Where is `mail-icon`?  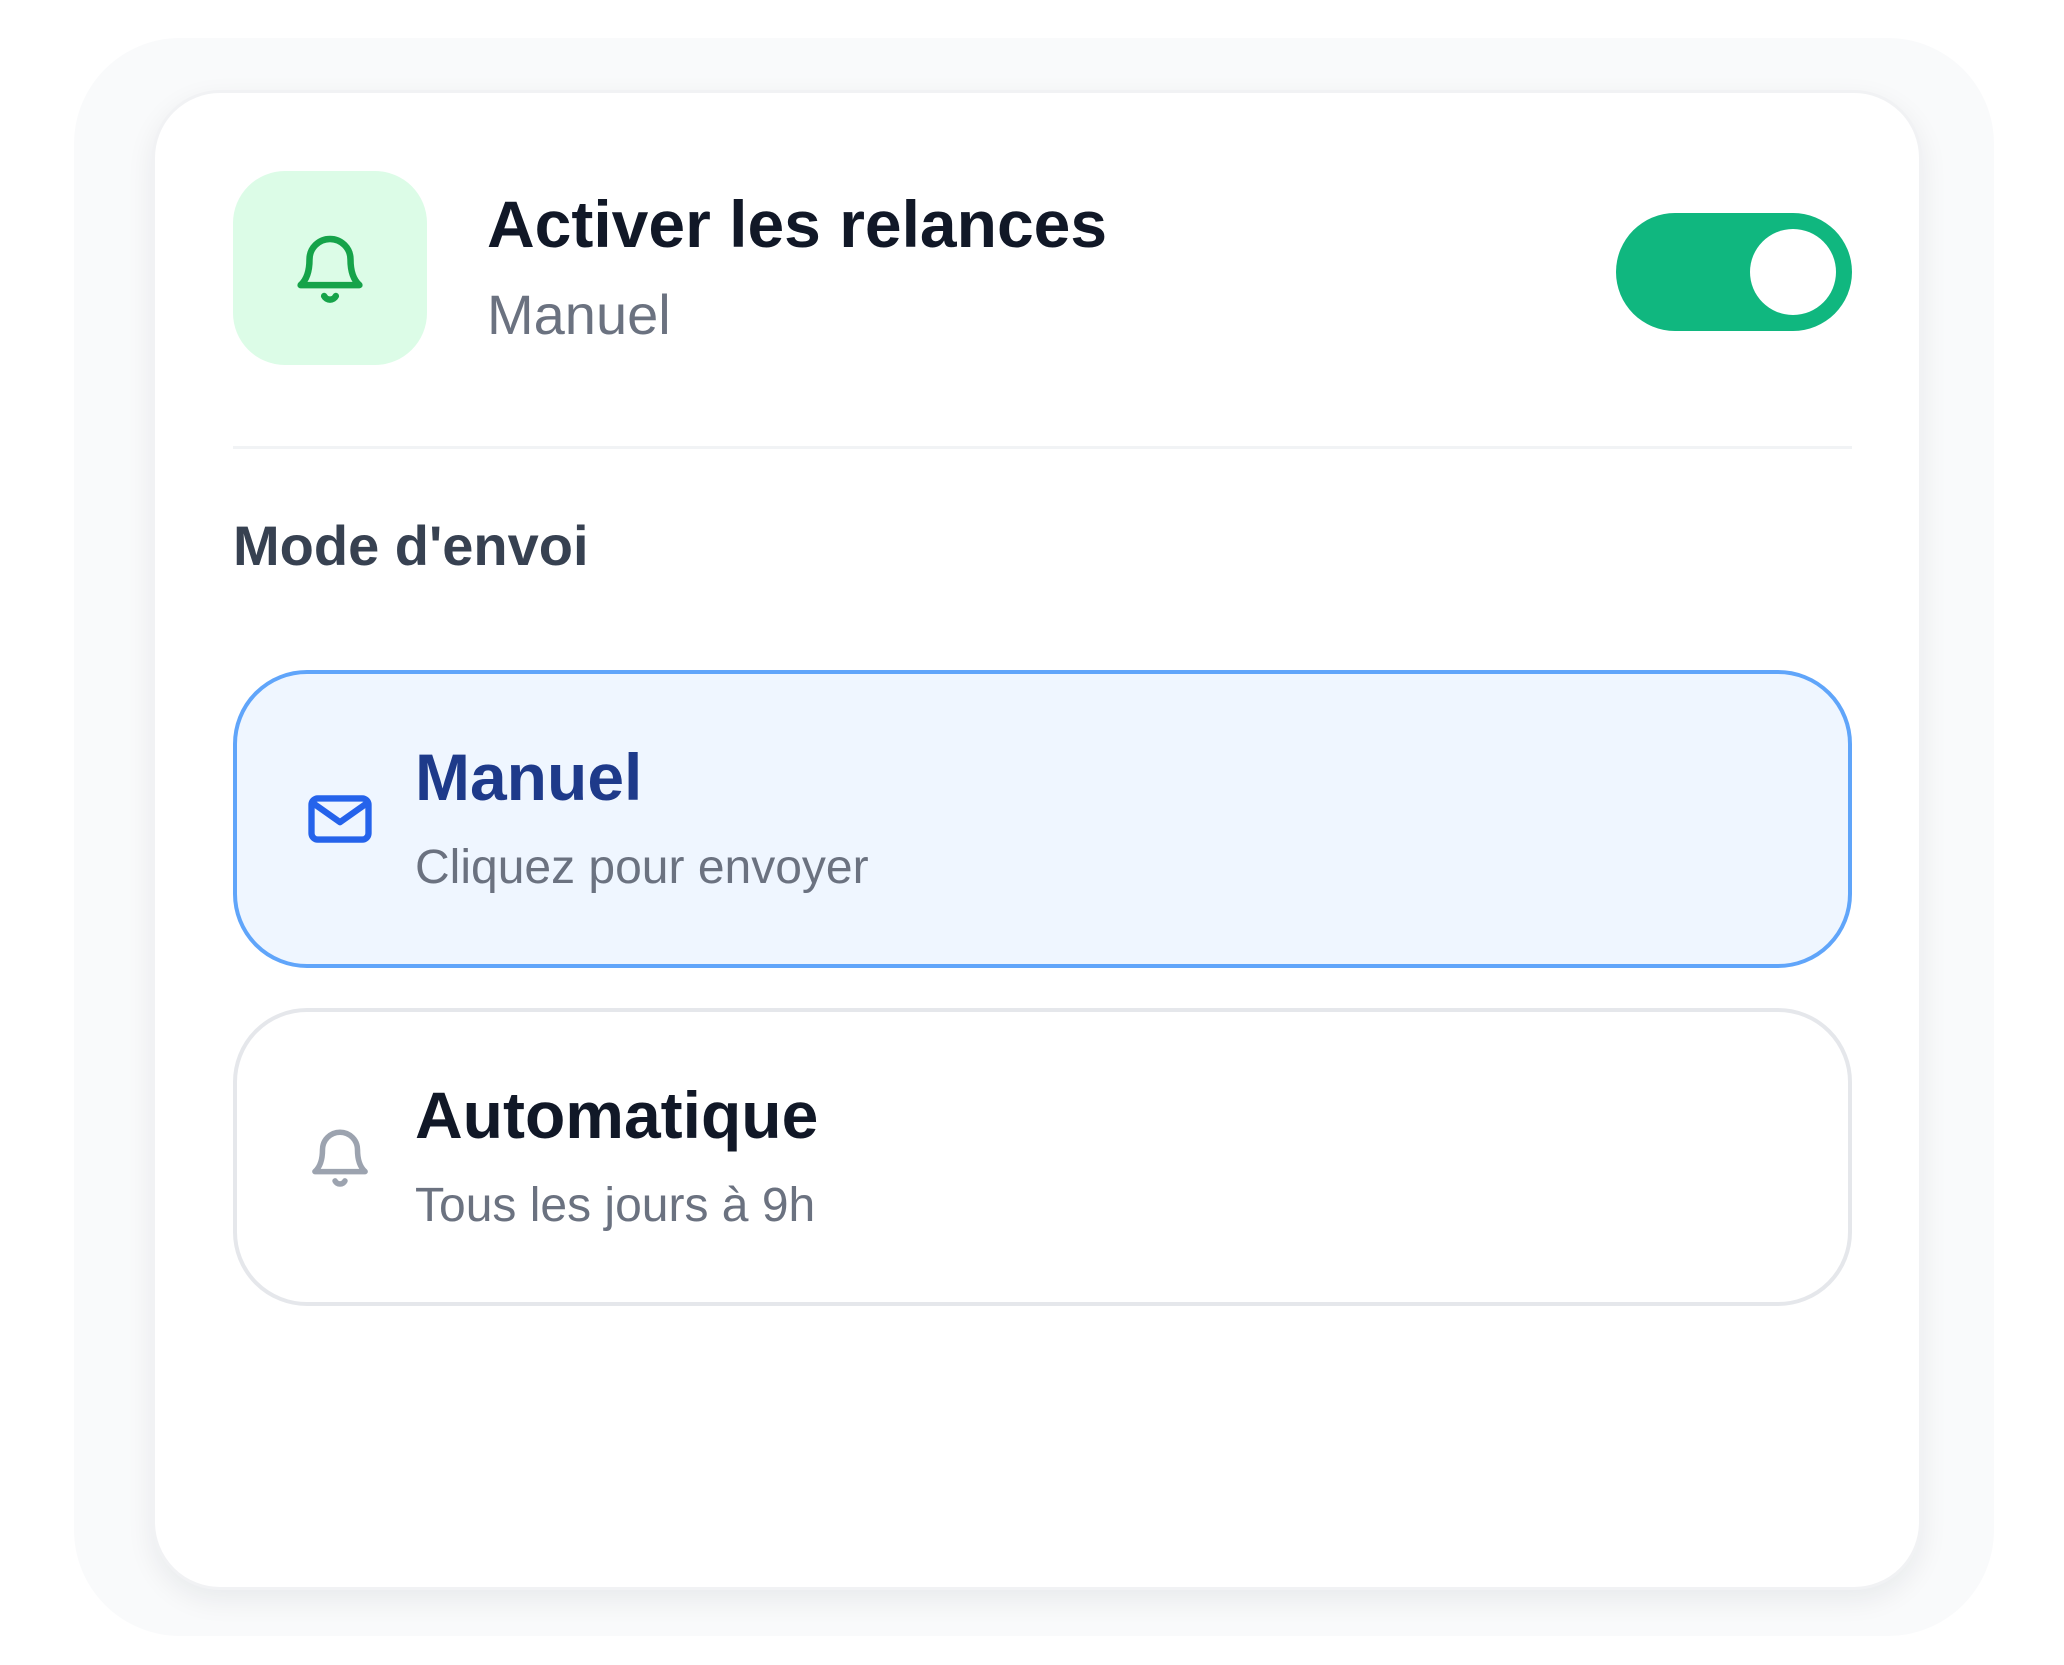 mail-icon is located at coordinates (340, 819).